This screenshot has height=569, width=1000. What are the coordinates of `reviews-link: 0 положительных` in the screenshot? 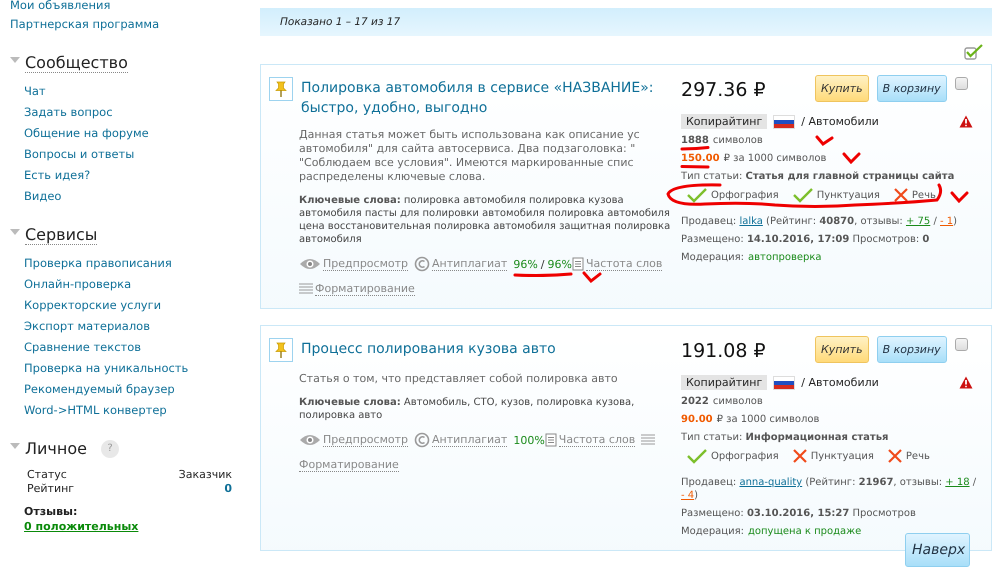 It's located at (81, 526).